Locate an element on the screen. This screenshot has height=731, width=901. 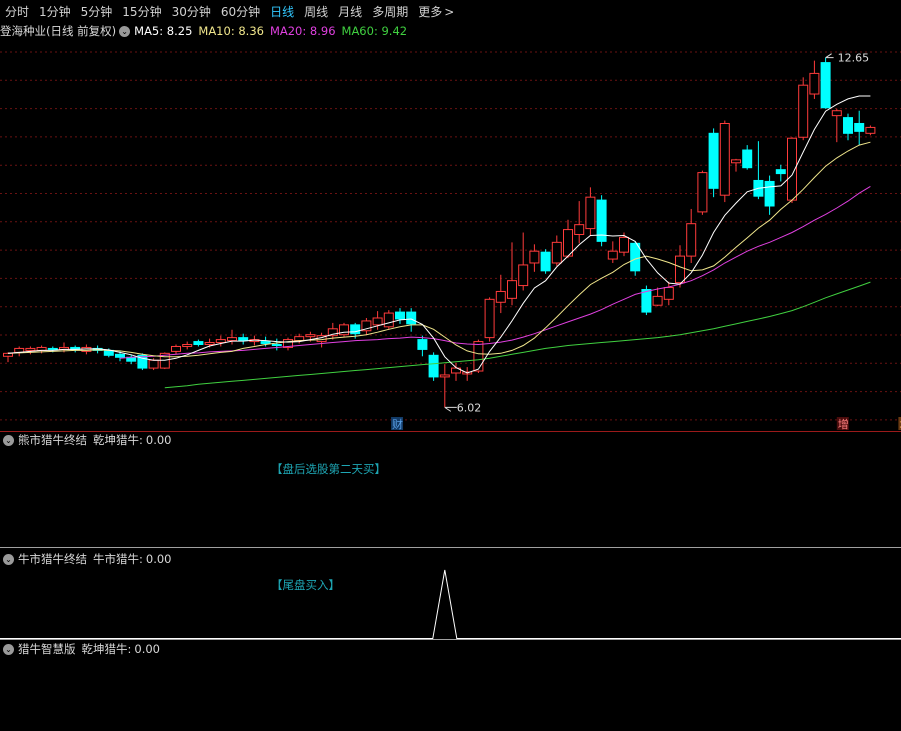
panel2-indicator: 牛市猎牛: is located at coordinates (118, 559).